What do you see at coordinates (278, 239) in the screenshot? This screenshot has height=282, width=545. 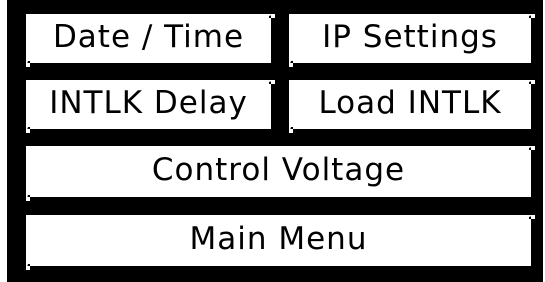 I see `main-menu-label: Main Menu` at bounding box center [278, 239].